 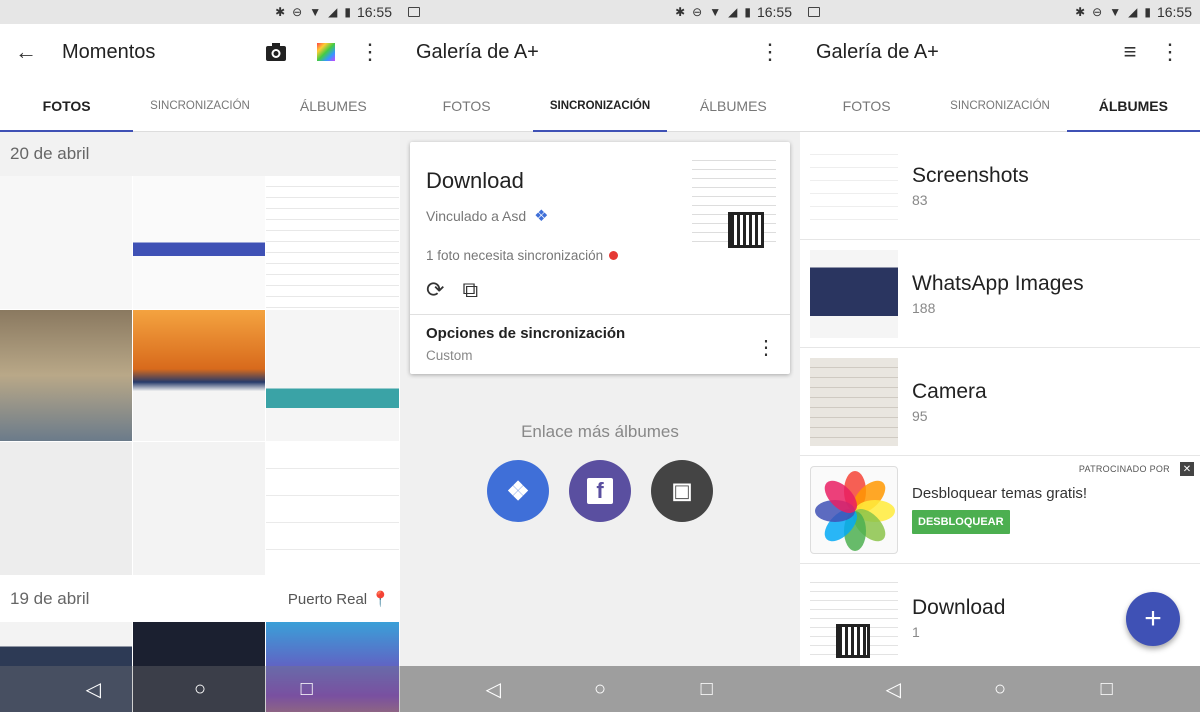 I want to click on service-buttons: ❖ f ▣, so click(x=600, y=491).